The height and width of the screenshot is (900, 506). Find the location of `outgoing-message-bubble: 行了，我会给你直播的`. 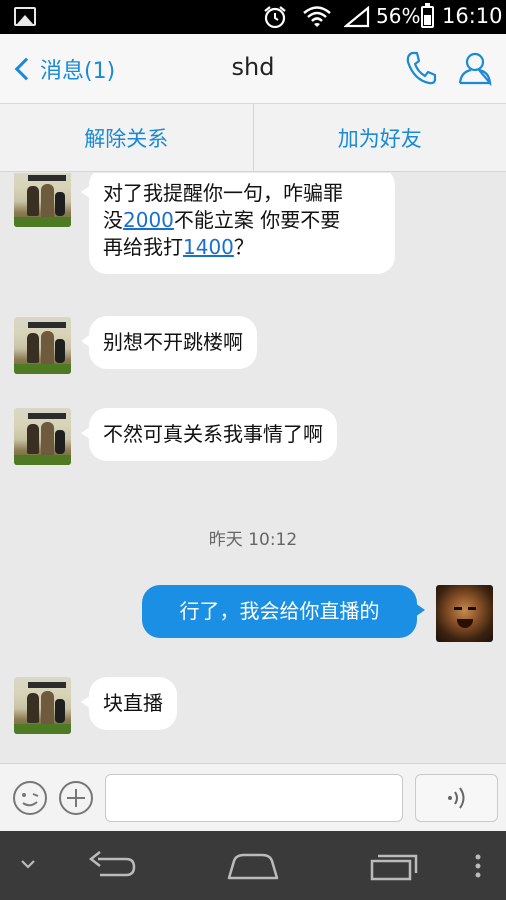

outgoing-message-bubble: 行了，我会给你直播的 is located at coordinates (283, 611).